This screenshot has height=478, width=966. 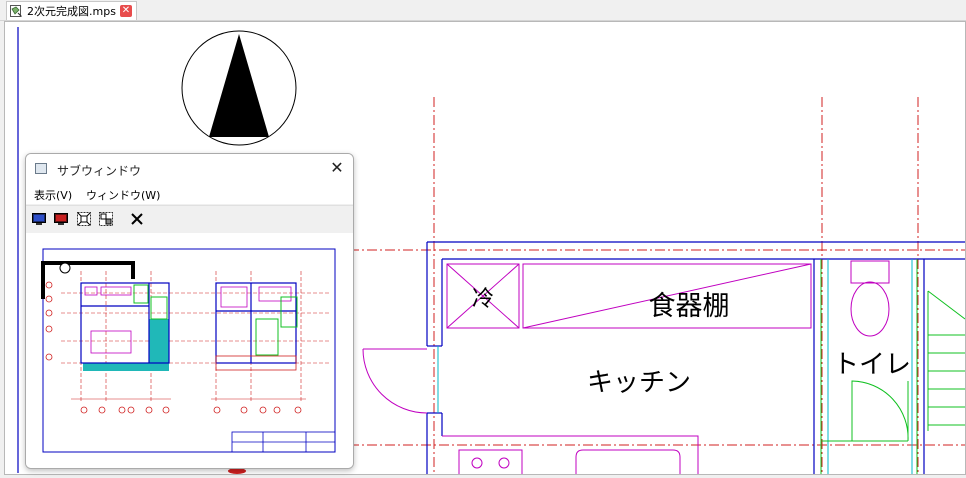 I want to click on sub-window-titlebar: サブウィンドウ ✕, so click(x=189, y=169).